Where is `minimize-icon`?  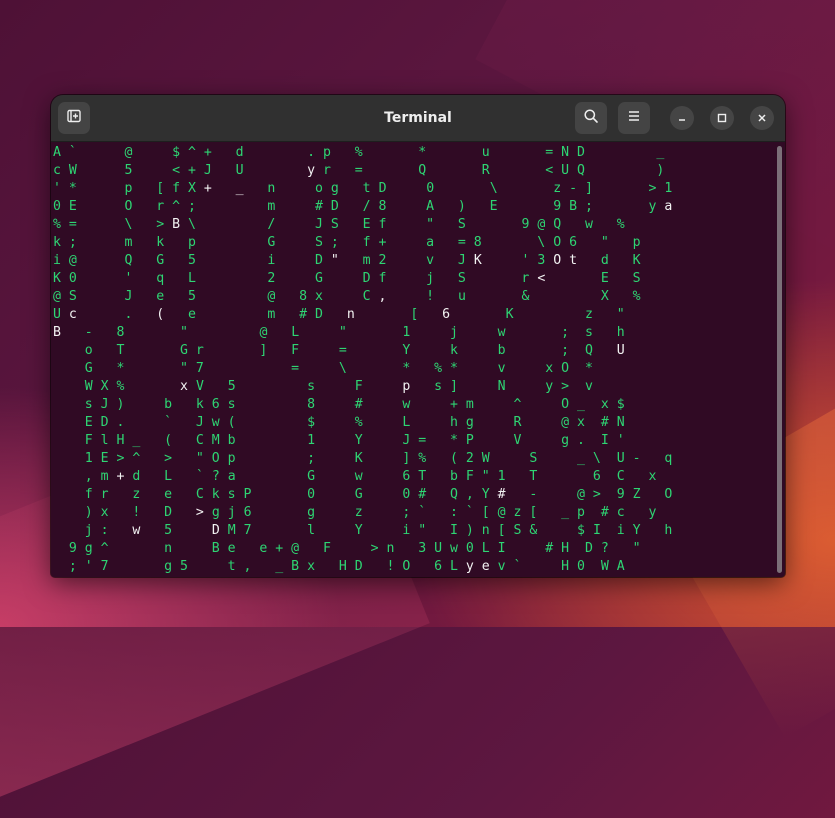 minimize-icon is located at coordinates (682, 118).